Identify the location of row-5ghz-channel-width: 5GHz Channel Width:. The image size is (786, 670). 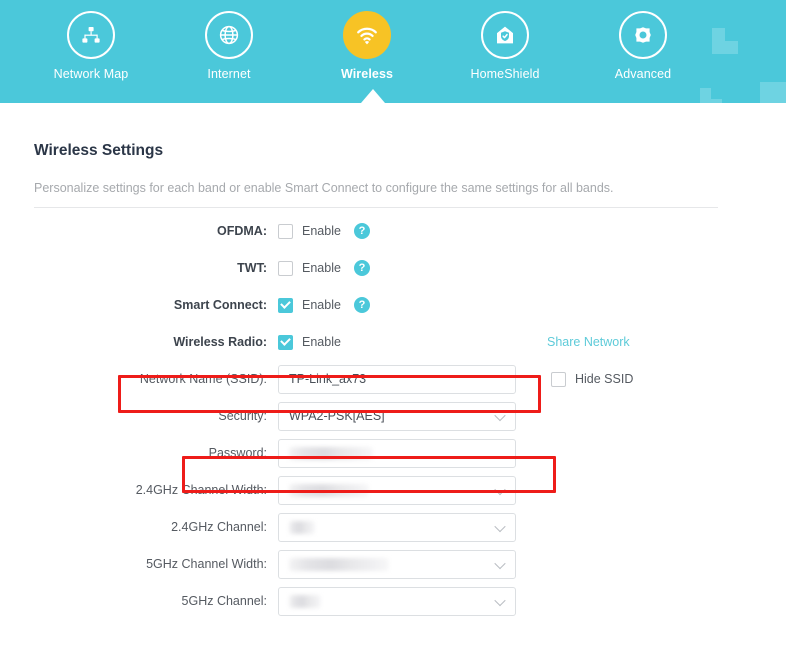
(393, 564).